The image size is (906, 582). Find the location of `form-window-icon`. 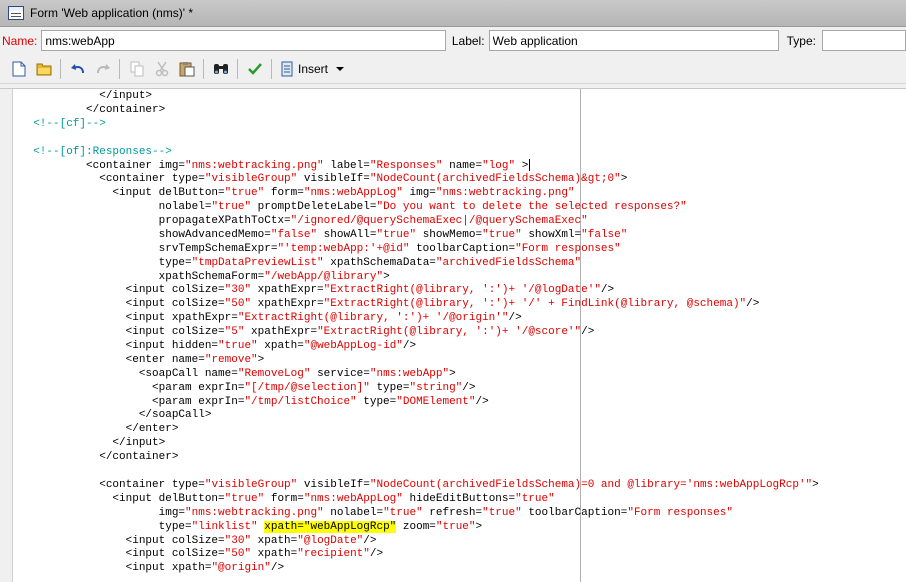

form-window-icon is located at coordinates (16, 13).